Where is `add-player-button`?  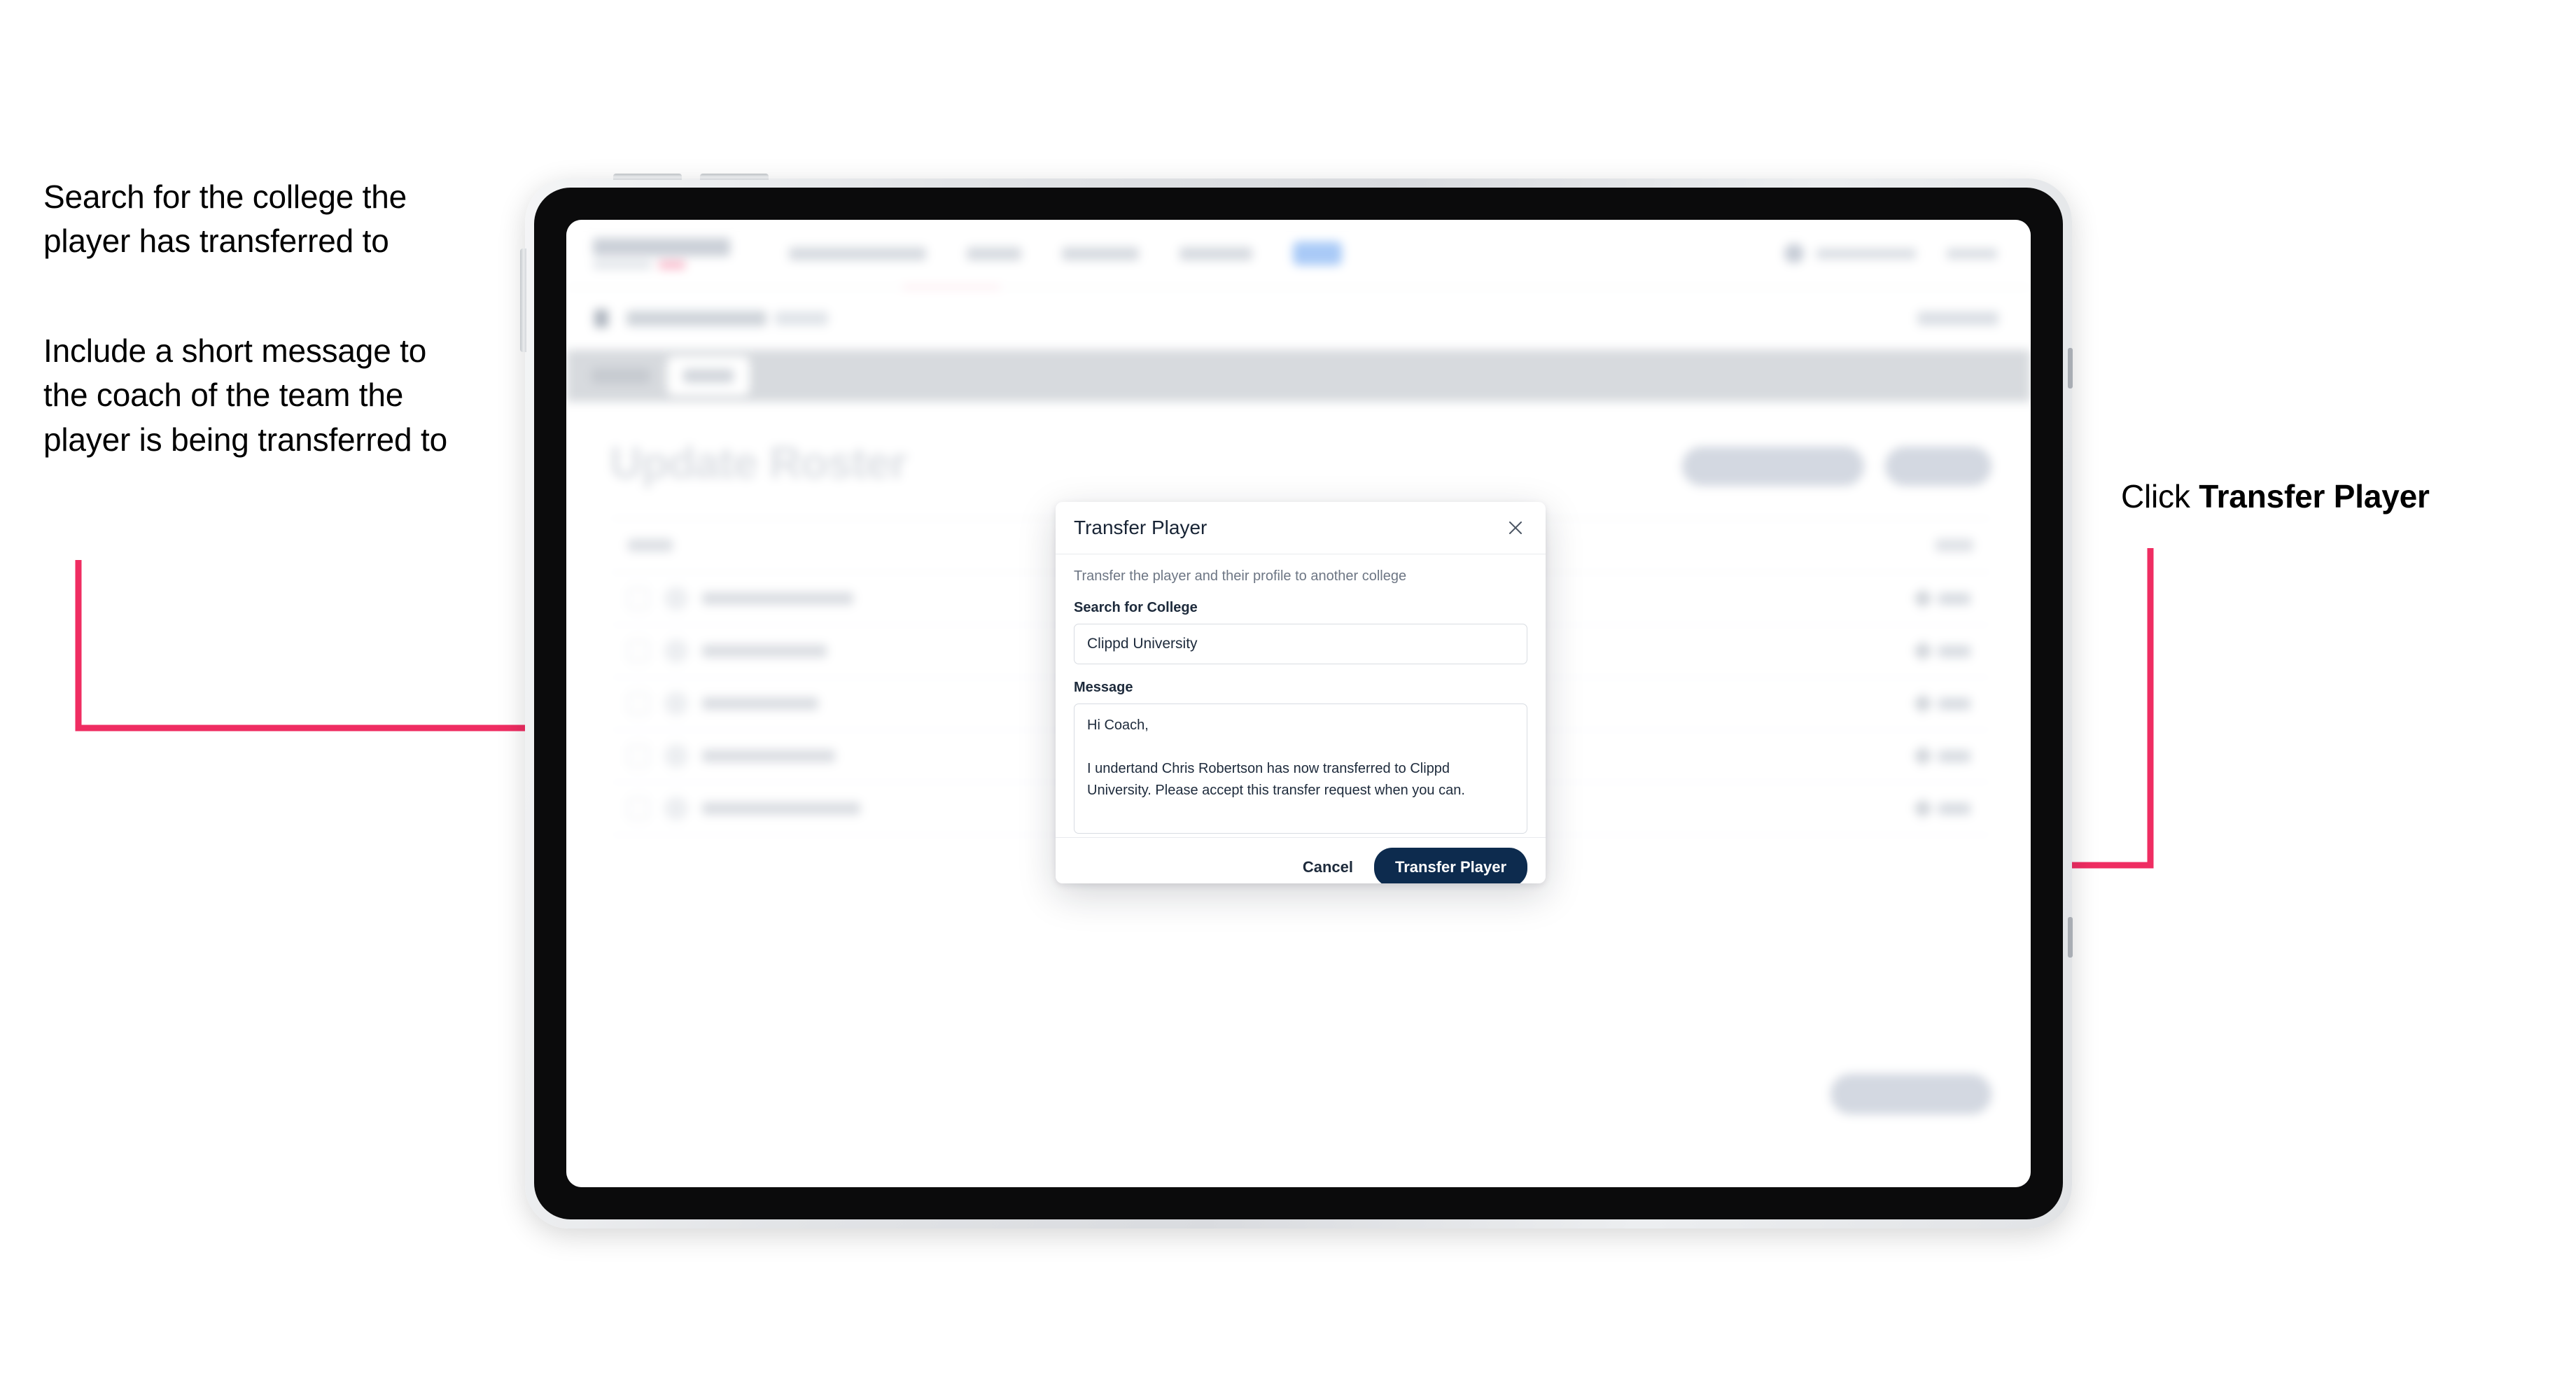
add-player-button is located at coordinates (1938, 466).